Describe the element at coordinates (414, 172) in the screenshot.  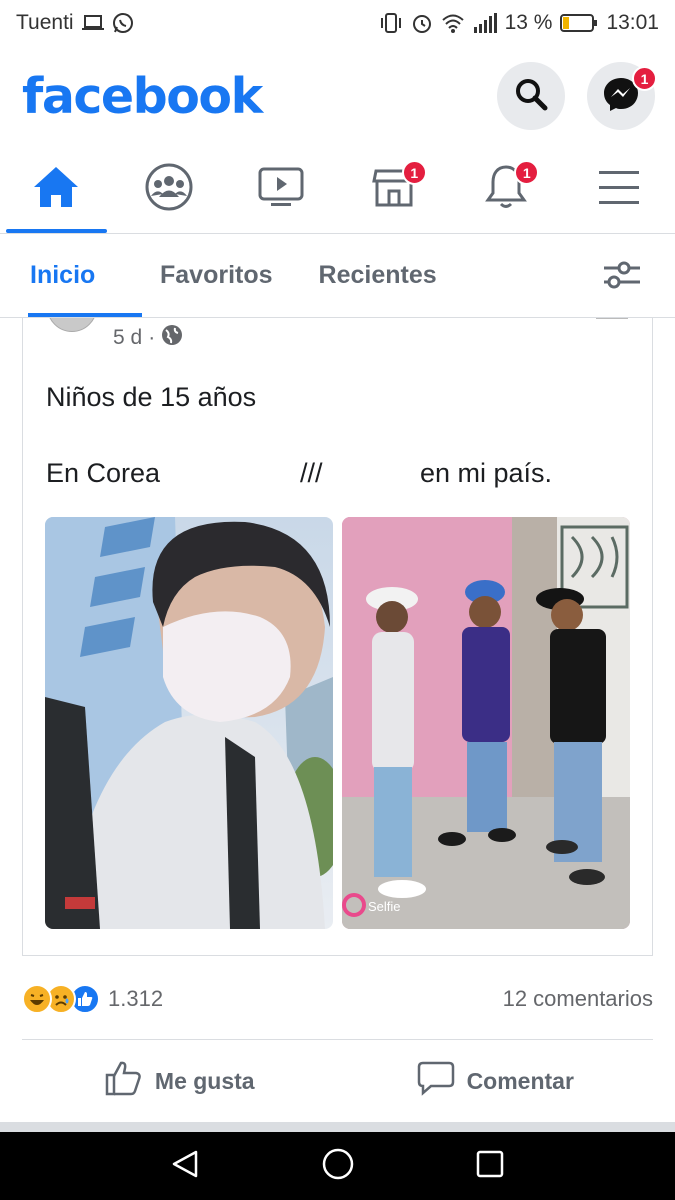
I see `marketplace-badge: 1` at that location.